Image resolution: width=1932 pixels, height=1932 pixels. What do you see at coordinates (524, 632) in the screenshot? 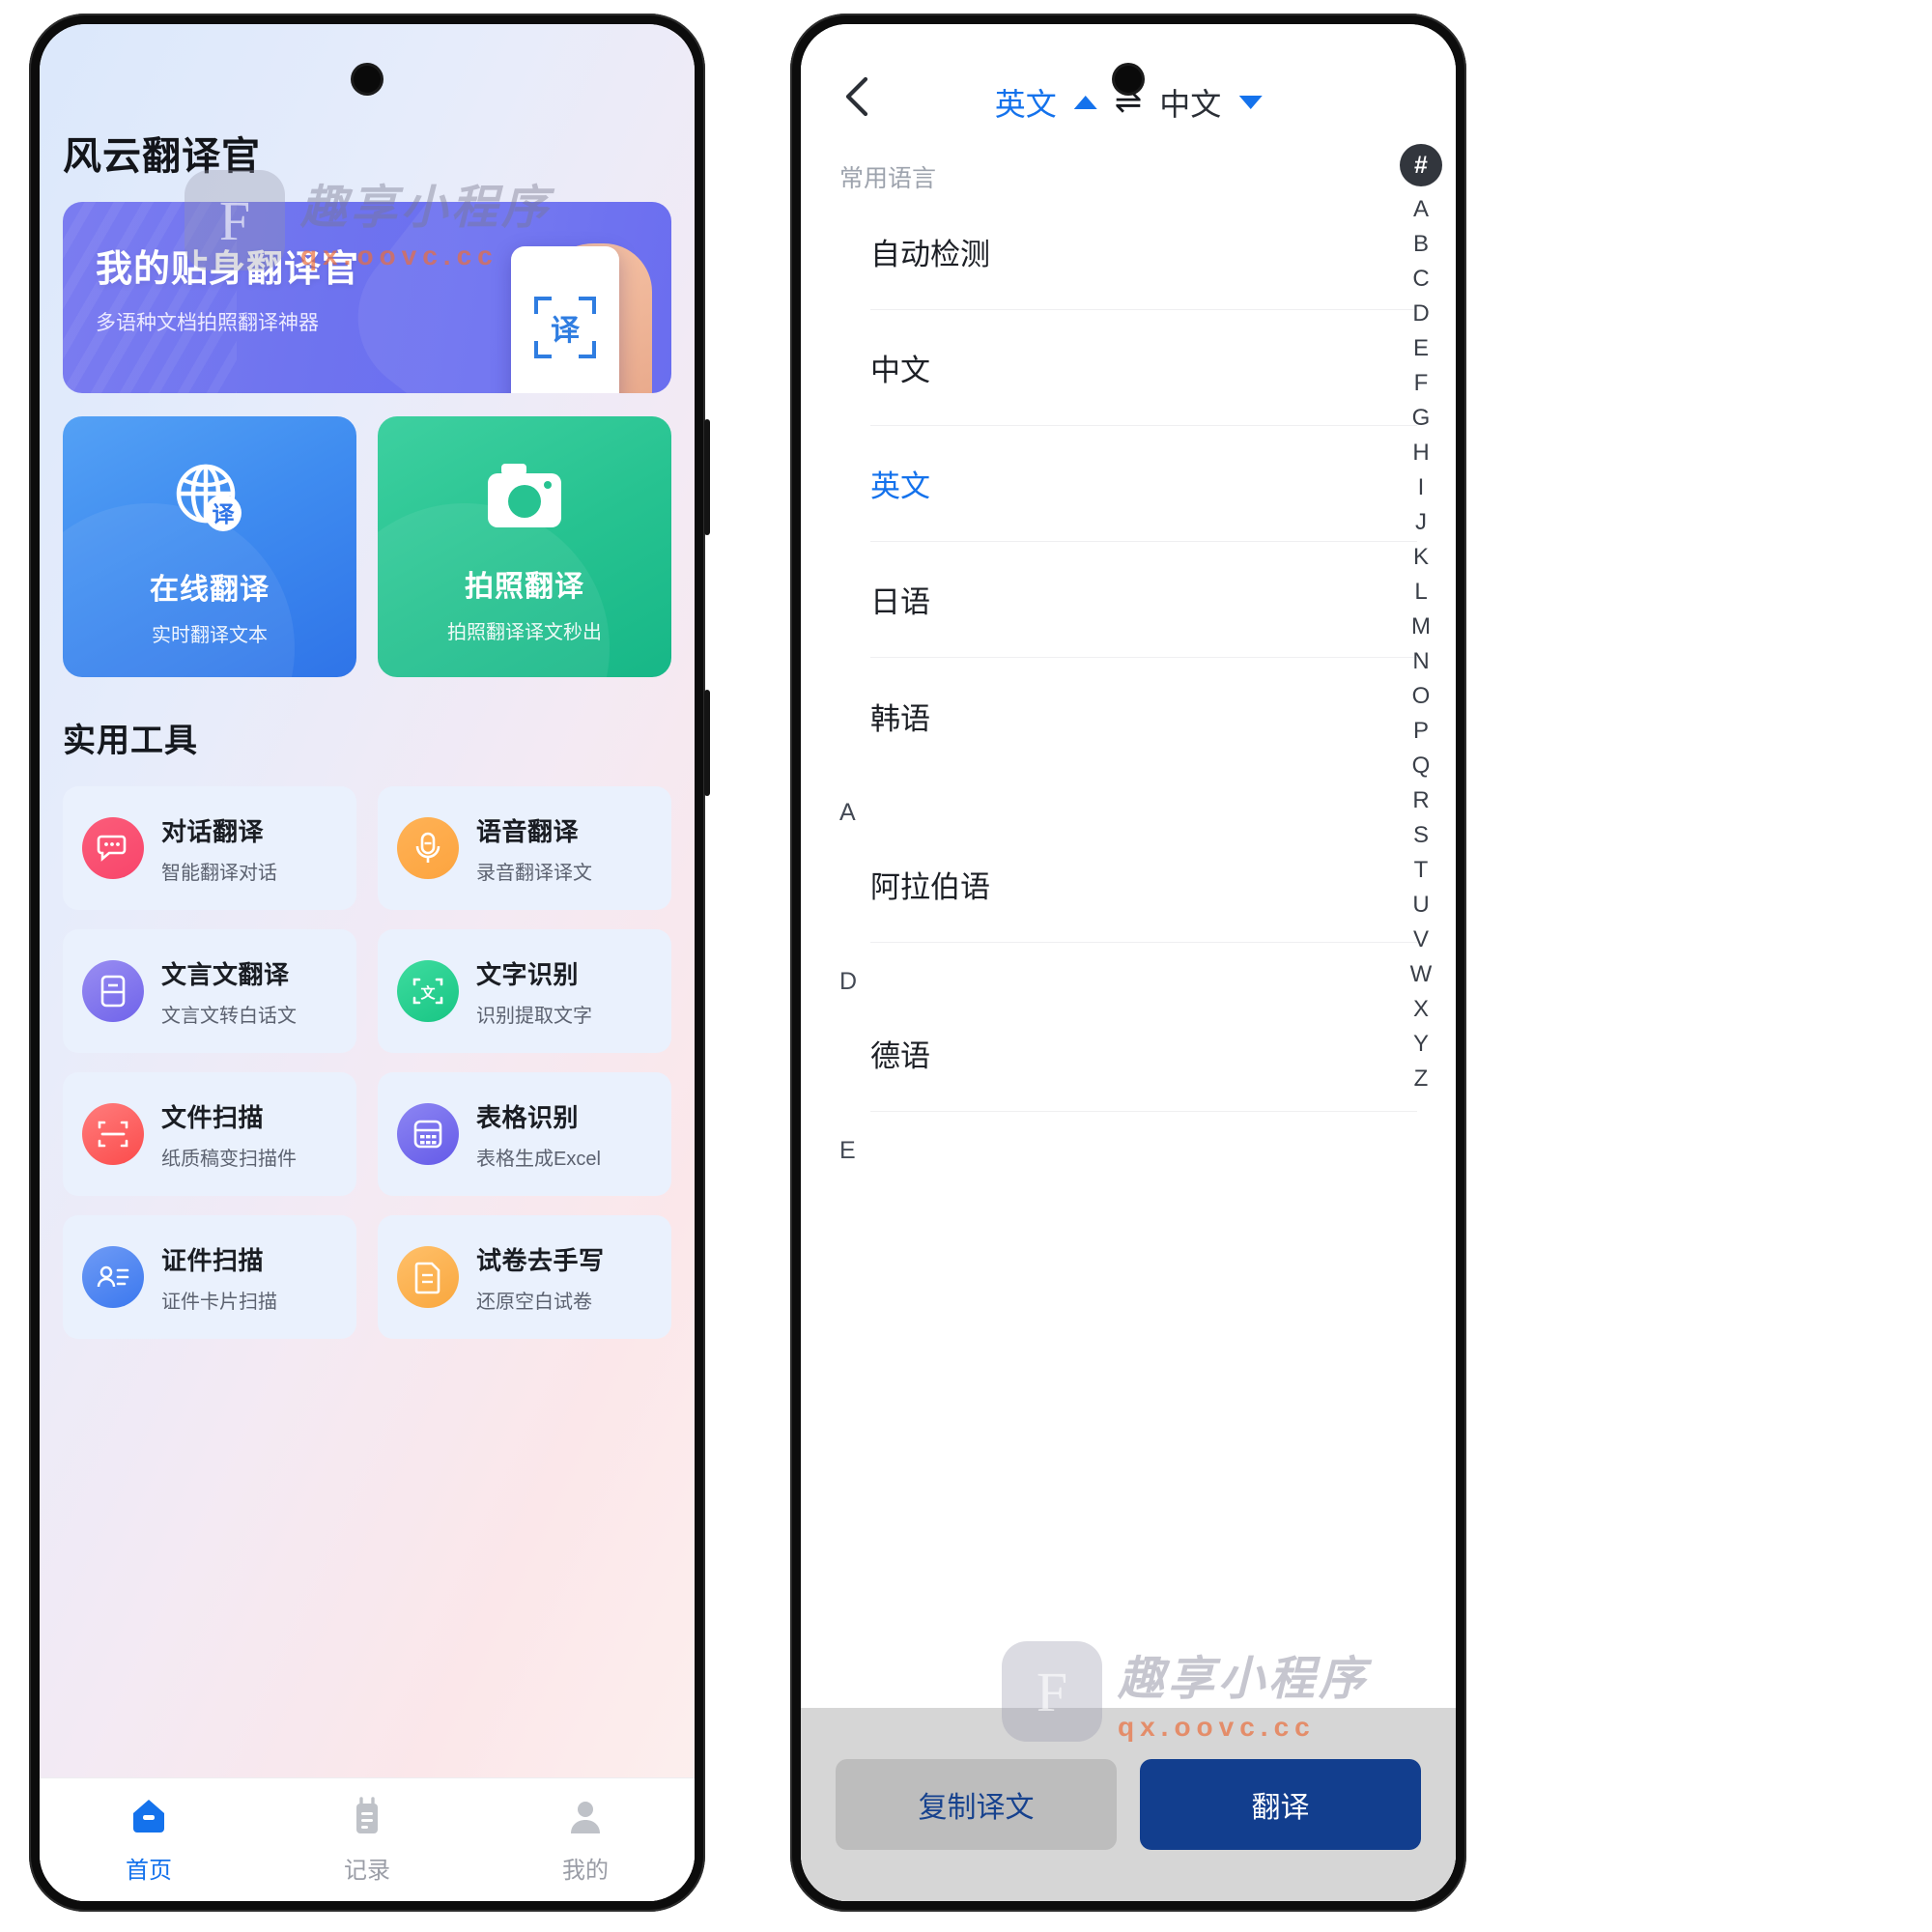
I see `card-subtitle: 拍照翻译译文秒出` at bounding box center [524, 632].